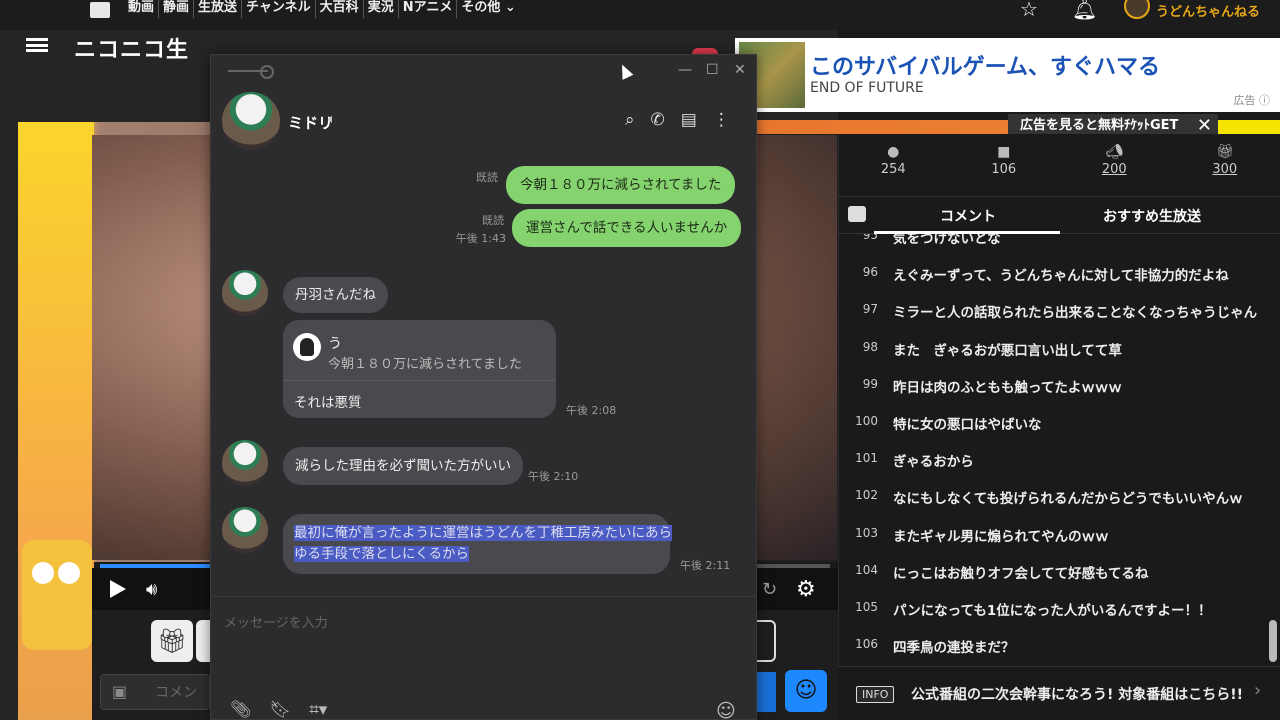 The width and height of the screenshot is (1280, 720). What do you see at coordinates (947, 240) in the screenshot?
I see `comment-text: 気をつけないとな` at bounding box center [947, 240].